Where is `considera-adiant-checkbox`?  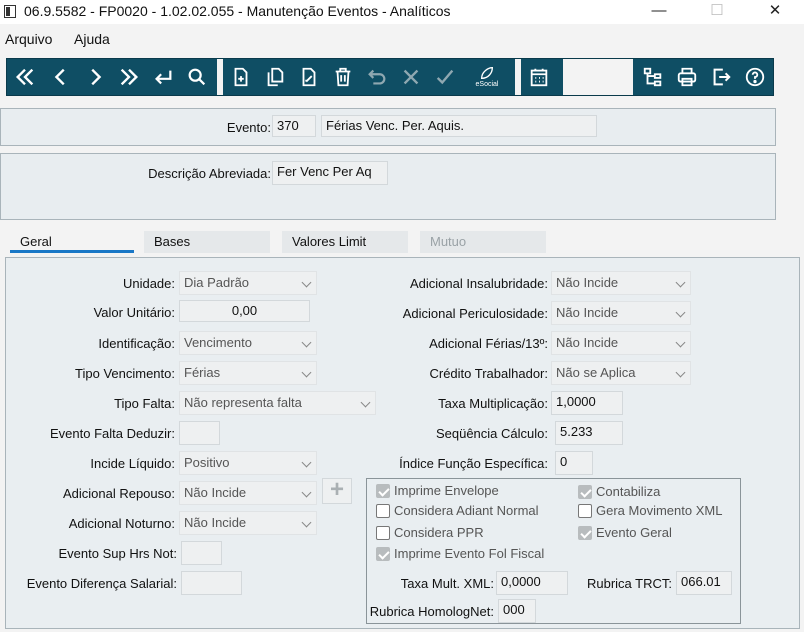 considera-adiant-checkbox is located at coordinates (383, 511).